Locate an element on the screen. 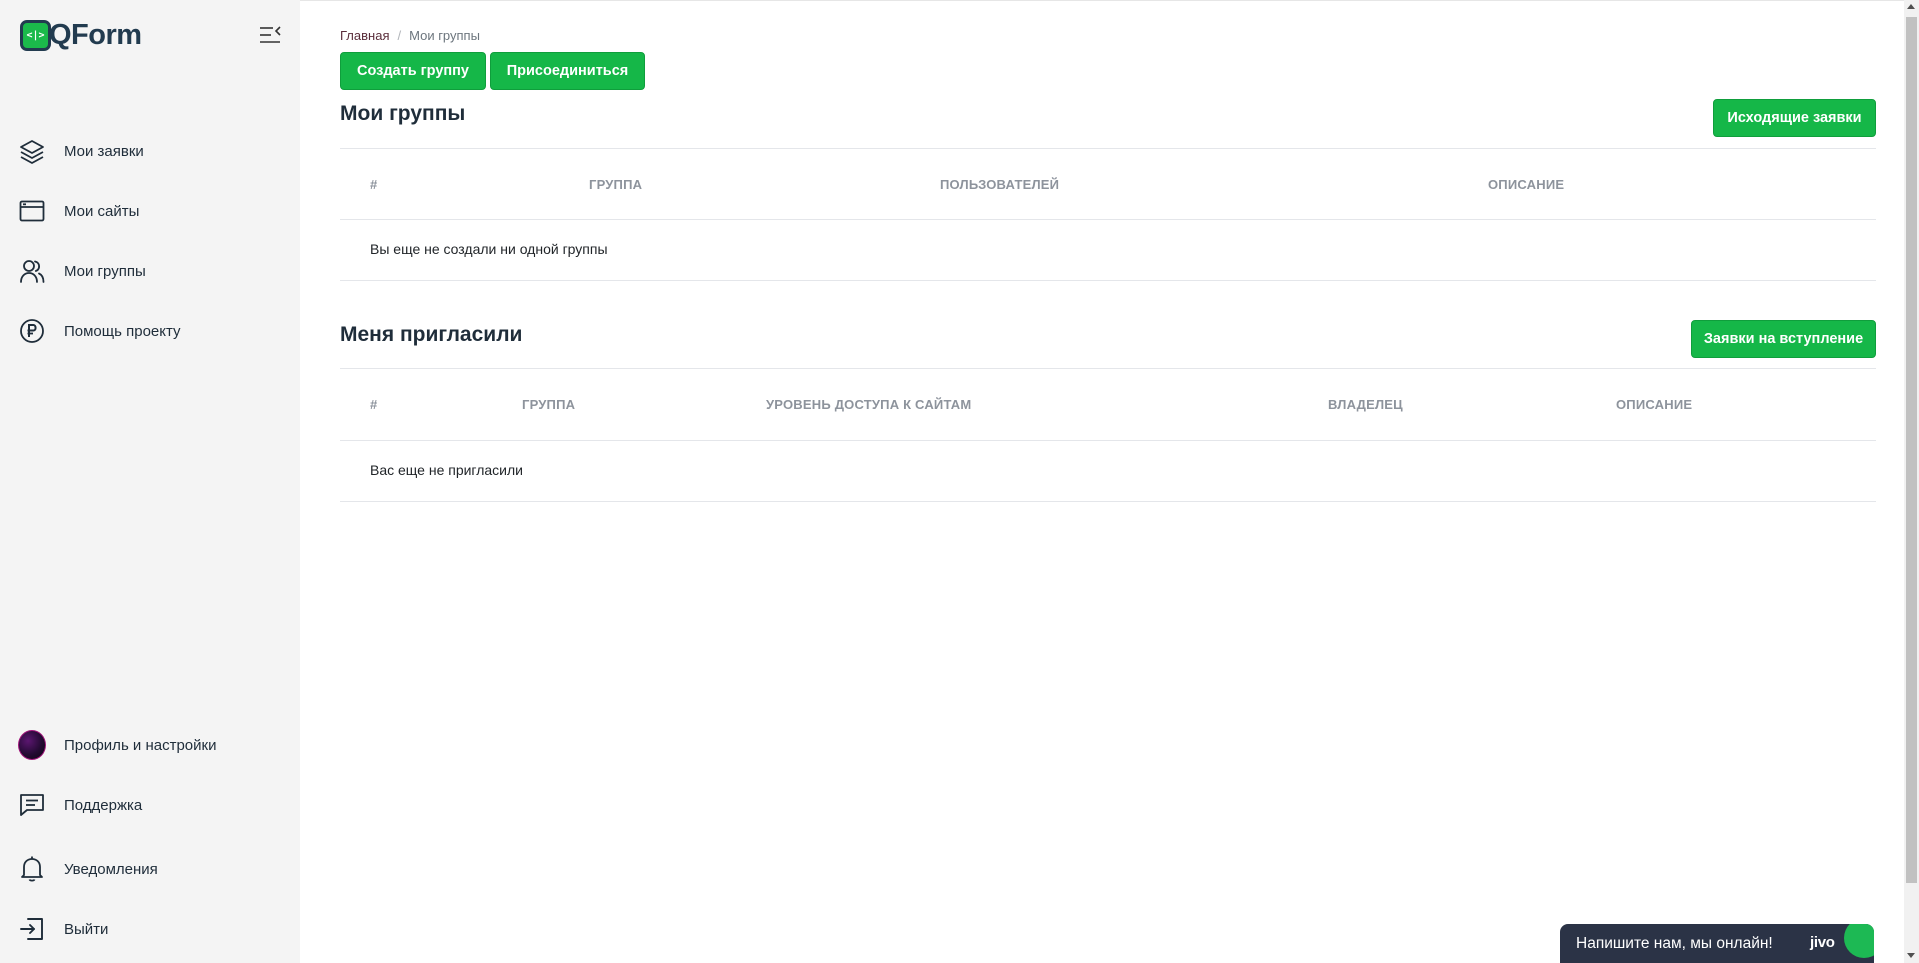 This screenshot has height=963, width=1919. column-header-site-access-level: Уровень доступа к сайтам is located at coordinates (869, 404).